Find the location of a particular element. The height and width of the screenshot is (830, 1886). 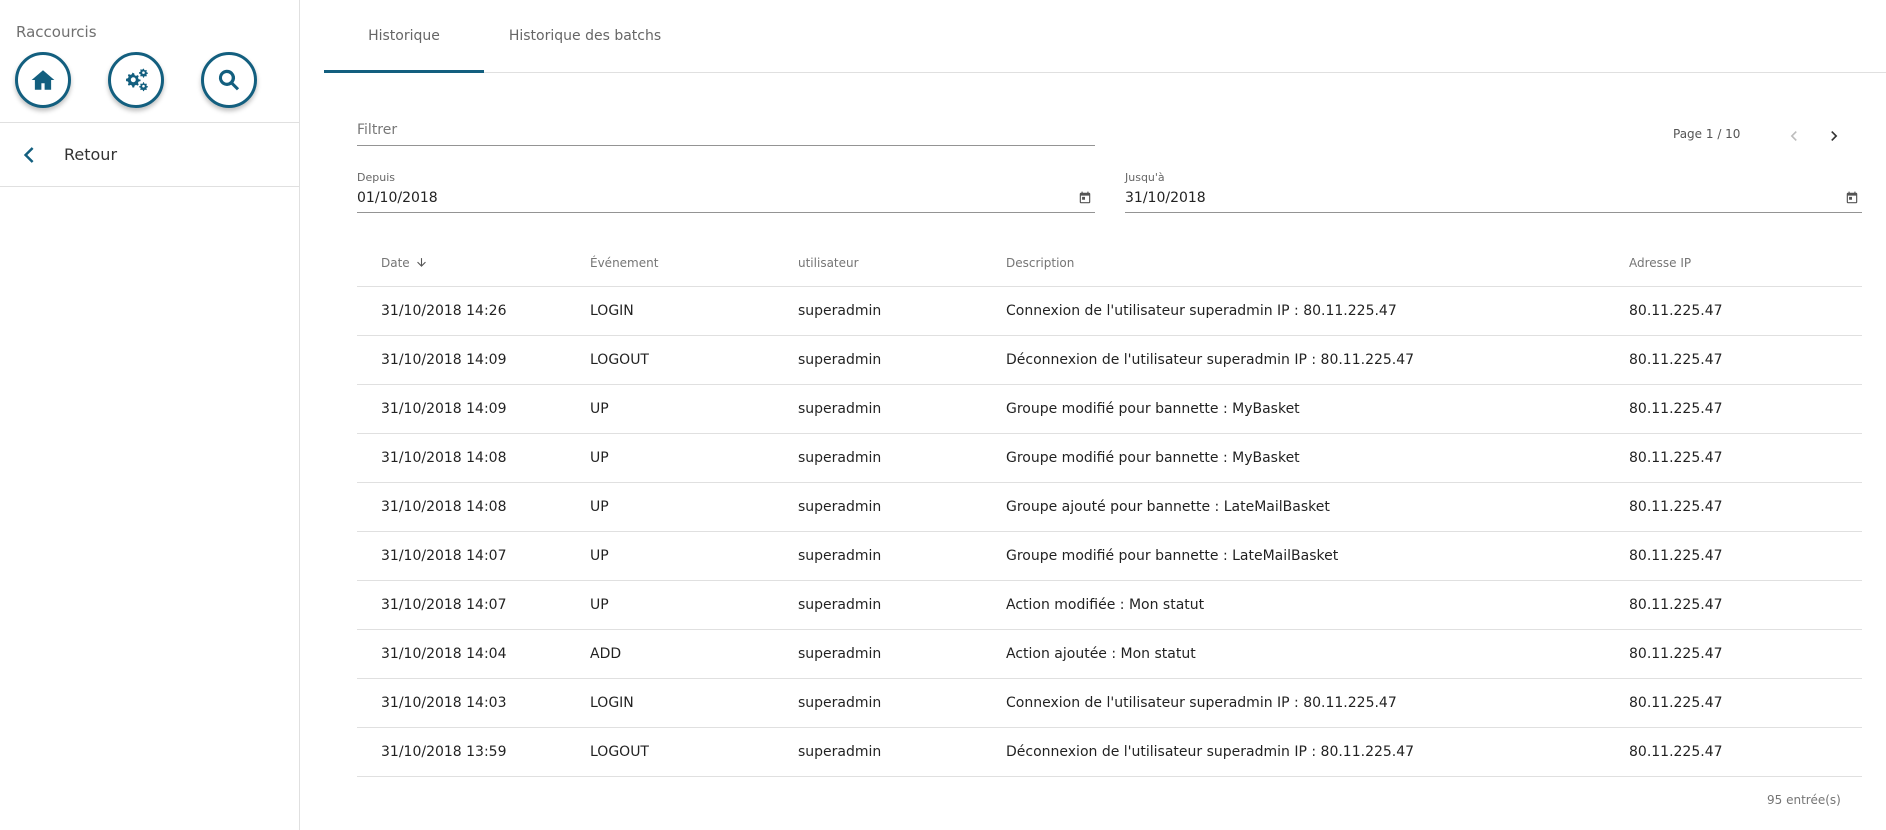

home-icon is located at coordinates (43, 80).